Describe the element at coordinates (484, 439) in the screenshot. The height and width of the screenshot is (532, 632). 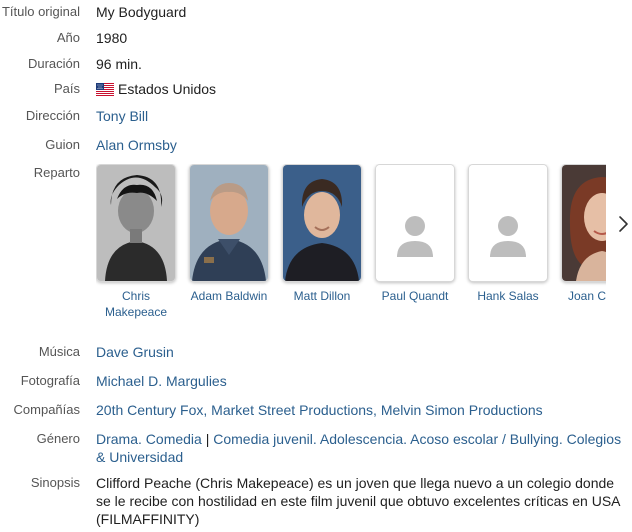
I see `topic-link: Acoso escolar / Bullying` at that location.